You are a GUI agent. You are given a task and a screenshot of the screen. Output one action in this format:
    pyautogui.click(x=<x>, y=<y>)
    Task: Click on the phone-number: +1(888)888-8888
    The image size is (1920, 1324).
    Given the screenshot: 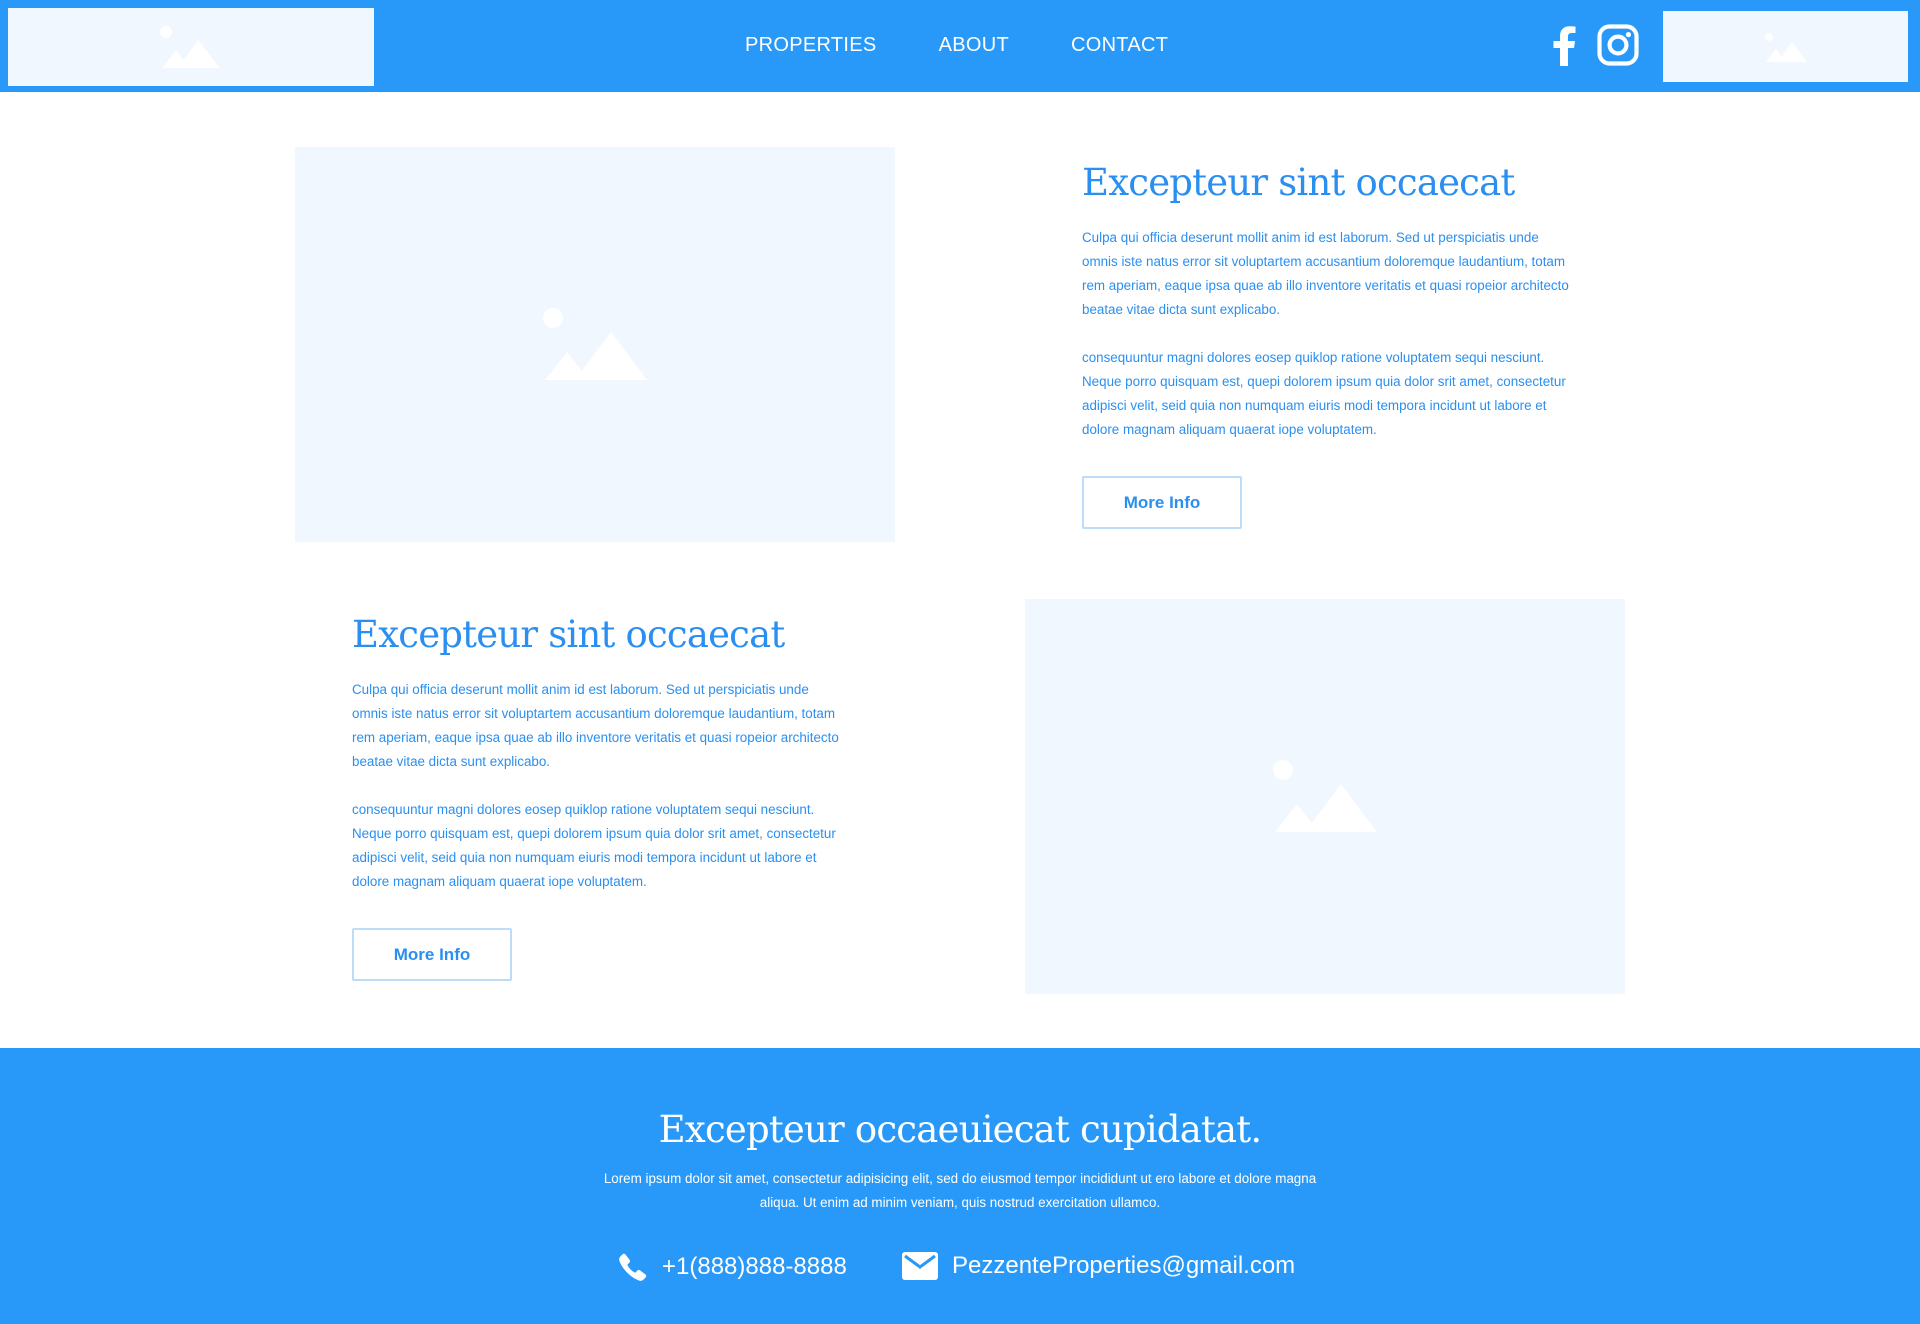 What is the action you would take?
    pyautogui.click(x=754, y=1266)
    